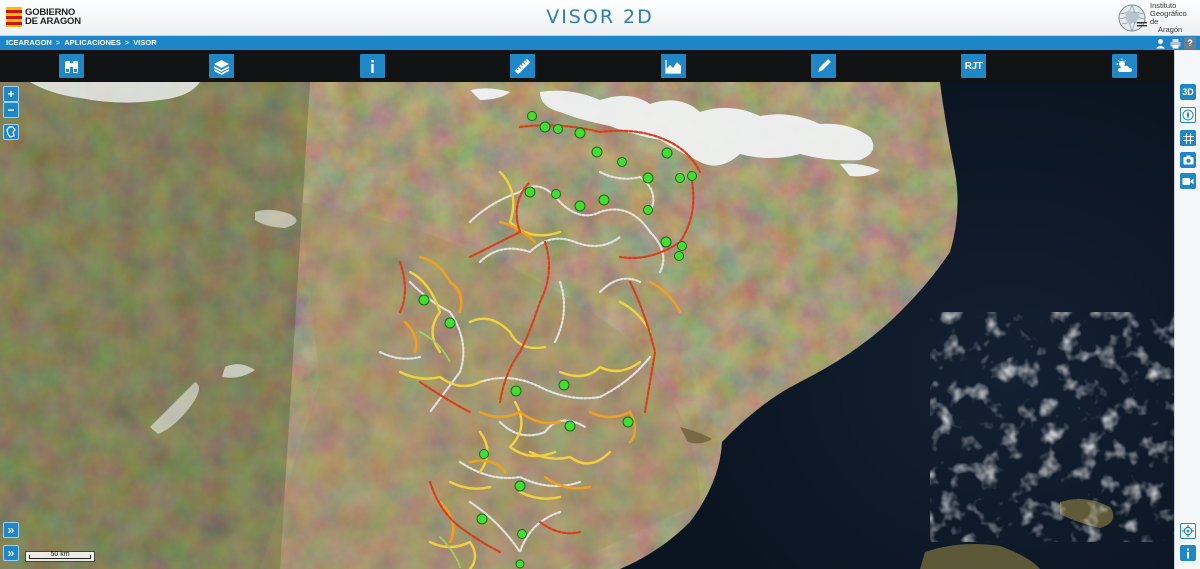 The width and height of the screenshot is (1200, 569). I want to click on view-3d-button: 3D, so click(1188, 92).